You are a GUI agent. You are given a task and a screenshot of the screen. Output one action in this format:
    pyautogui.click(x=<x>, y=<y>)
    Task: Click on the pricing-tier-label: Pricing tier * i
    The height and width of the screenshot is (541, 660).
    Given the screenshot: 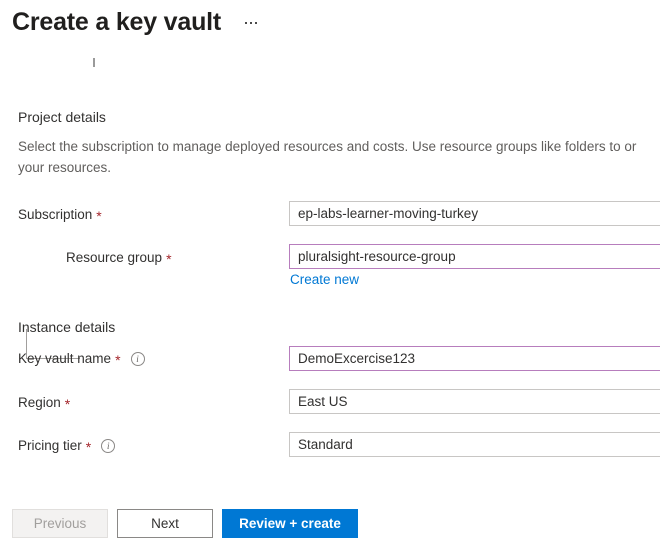 What is the action you would take?
    pyautogui.click(x=67, y=446)
    